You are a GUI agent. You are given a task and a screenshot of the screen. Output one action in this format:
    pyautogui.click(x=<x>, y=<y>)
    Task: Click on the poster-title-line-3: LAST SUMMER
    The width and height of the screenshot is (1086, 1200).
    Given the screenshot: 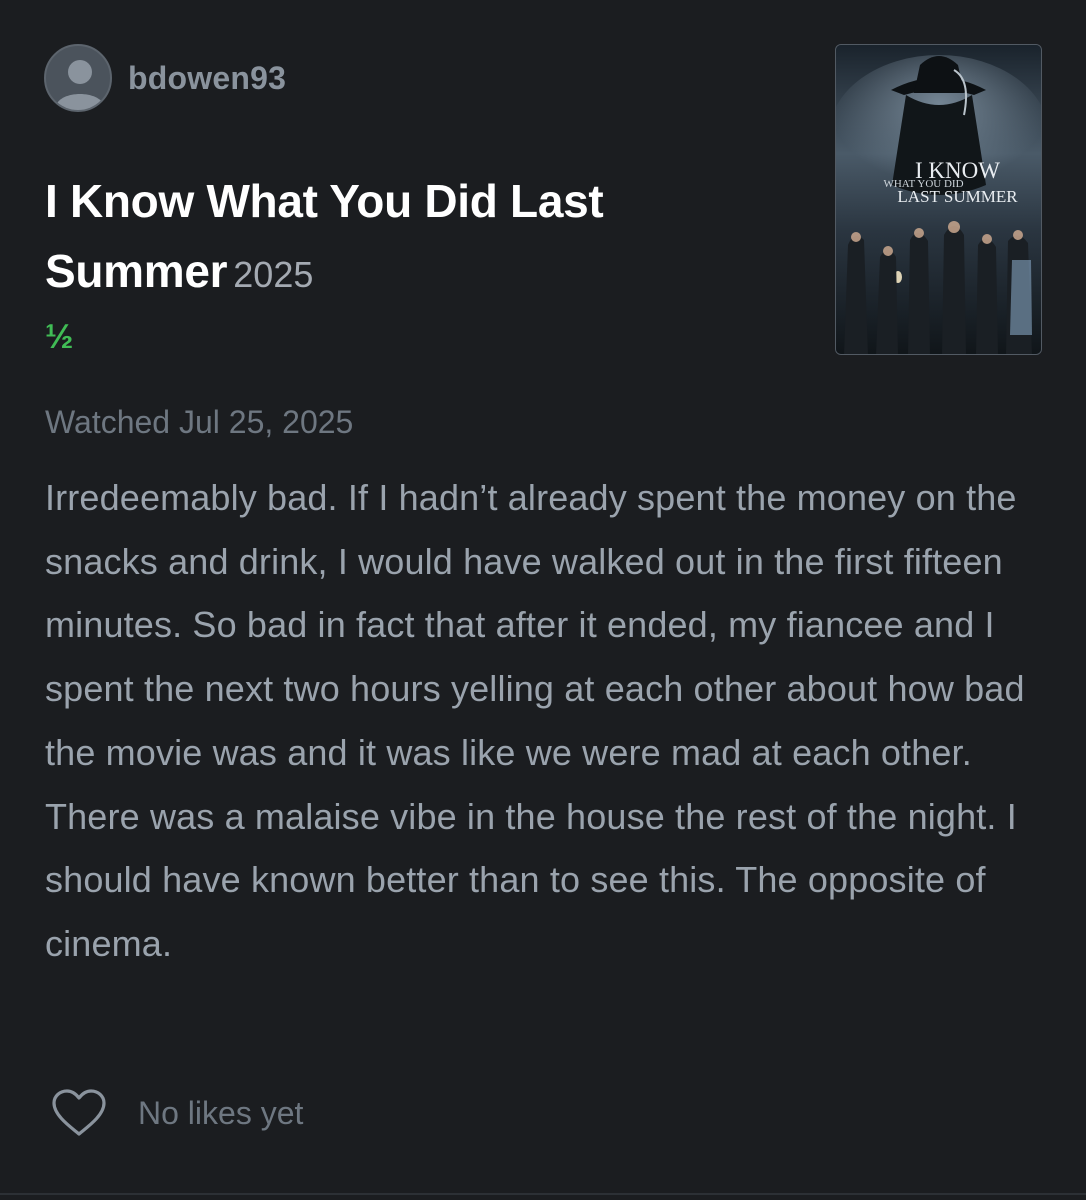 What is the action you would take?
    pyautogui.click(x=957, y=196)
    